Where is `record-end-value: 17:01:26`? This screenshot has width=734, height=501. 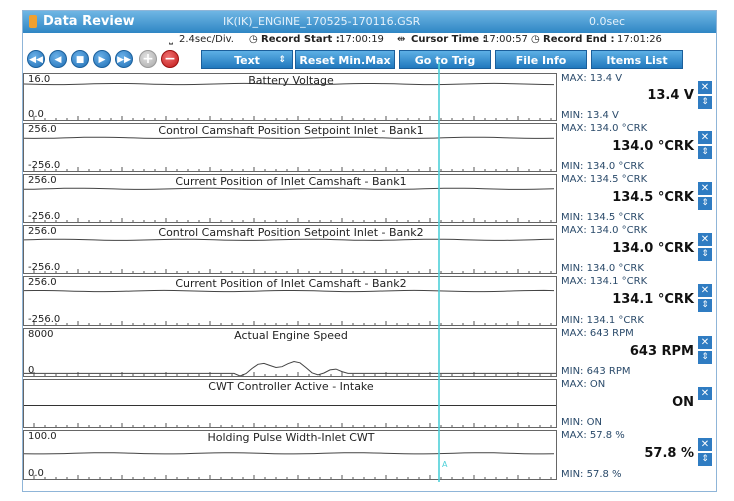
record-end-value: 17:01:26 is located at coordinates (639, 39).